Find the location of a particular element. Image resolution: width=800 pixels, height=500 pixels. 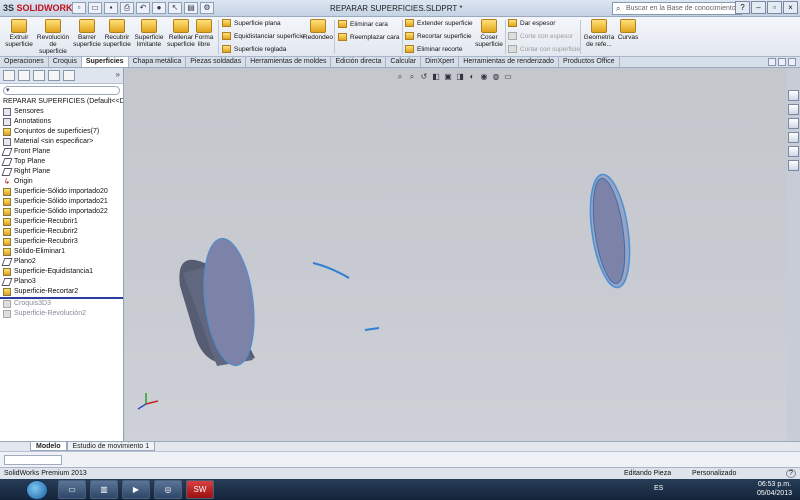

delete-face-button: Eliminar cara is located at coordinates (363, 24).